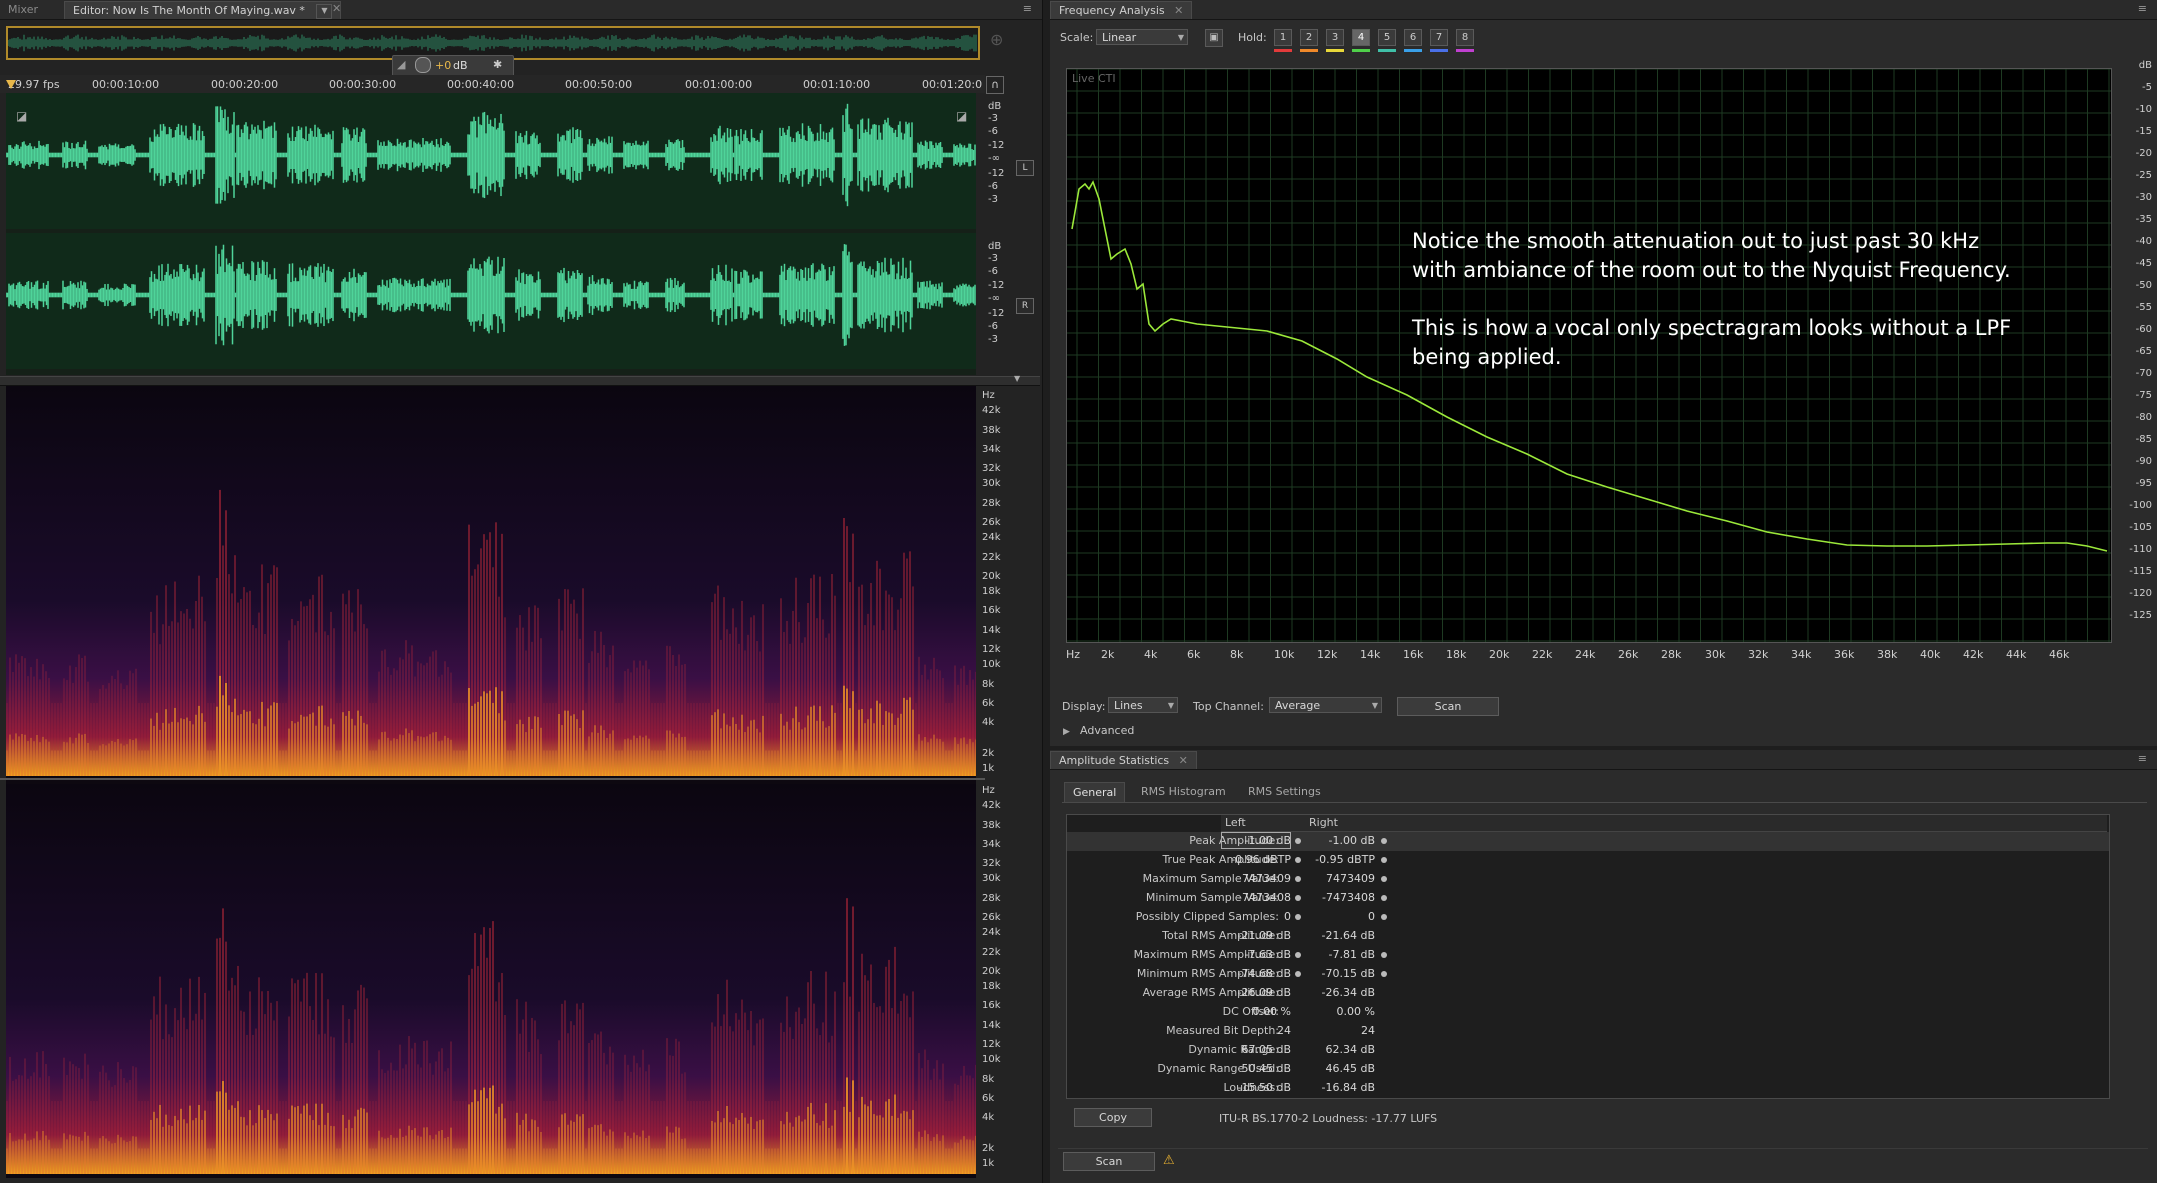 The width and height of the screenshot is (2157, 1183). What do you see at coordinates (1123, 760) in the screenshot?
I see `tab-amplitude-statistics: Amplitude Statistics ✕` at bounding box center [1123, 760].